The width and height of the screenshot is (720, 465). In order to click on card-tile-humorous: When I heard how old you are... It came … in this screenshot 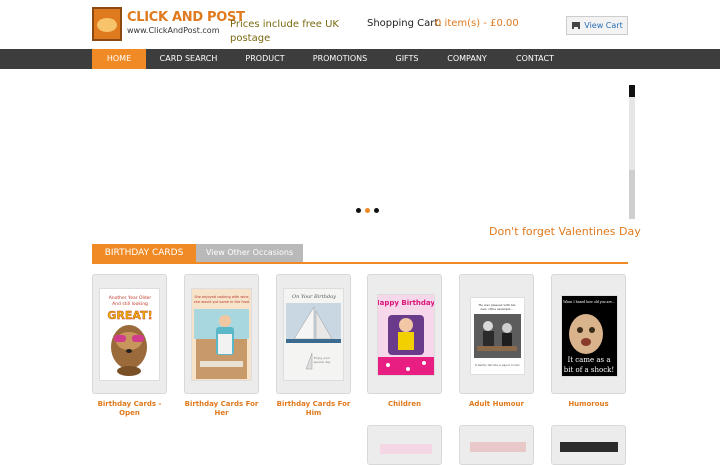, I will do `click(588, 334)`.